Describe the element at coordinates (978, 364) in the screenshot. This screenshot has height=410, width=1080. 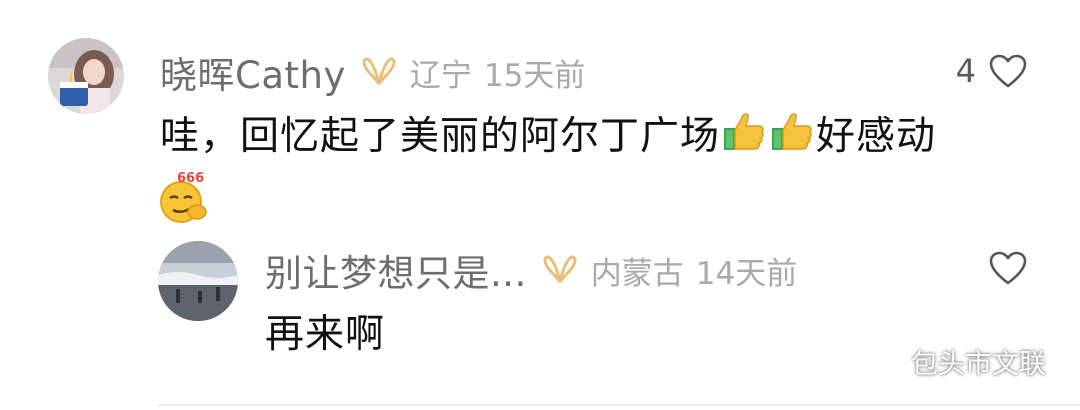
I see `watermark-text: 包头市文联` at that location.